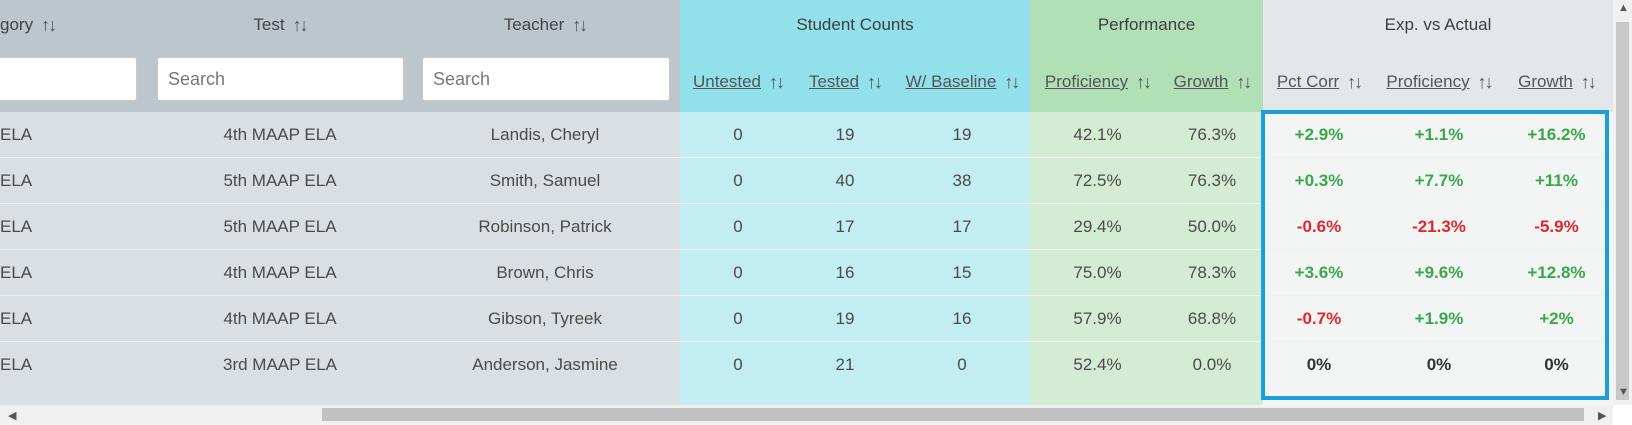 The width and height of the screenshot is (1632, 425). I want to click on column-header-untested: Untested ↑↓, so click(738, 82).